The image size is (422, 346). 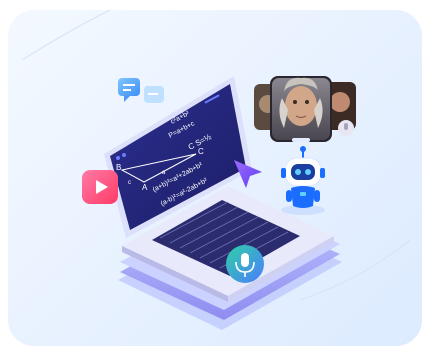 What do you see at coordinates (245, 264) in the screenshot?
I see `microphone-icon` at bounding box center [245, 264].